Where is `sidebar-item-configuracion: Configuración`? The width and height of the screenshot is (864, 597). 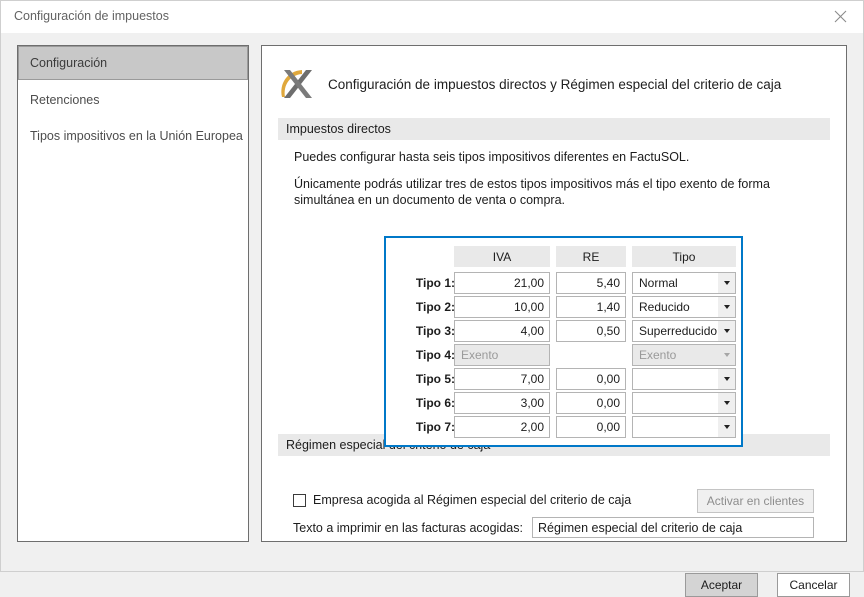
sidebar-item-configuracion: Configuración is located at coordinates (133, 63).